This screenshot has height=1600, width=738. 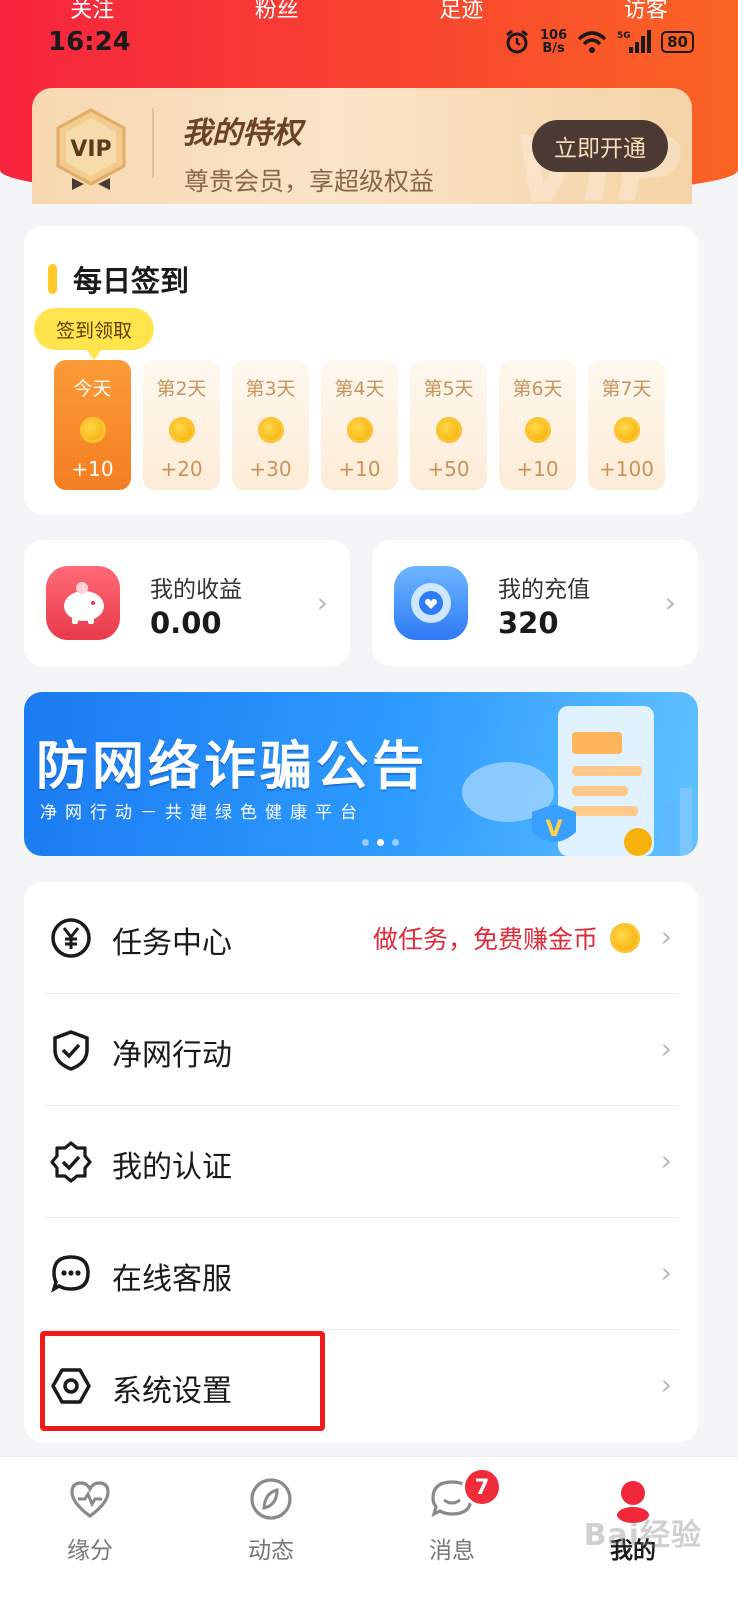 I want to click on title-accent-bar, so click(x=52, y=279).